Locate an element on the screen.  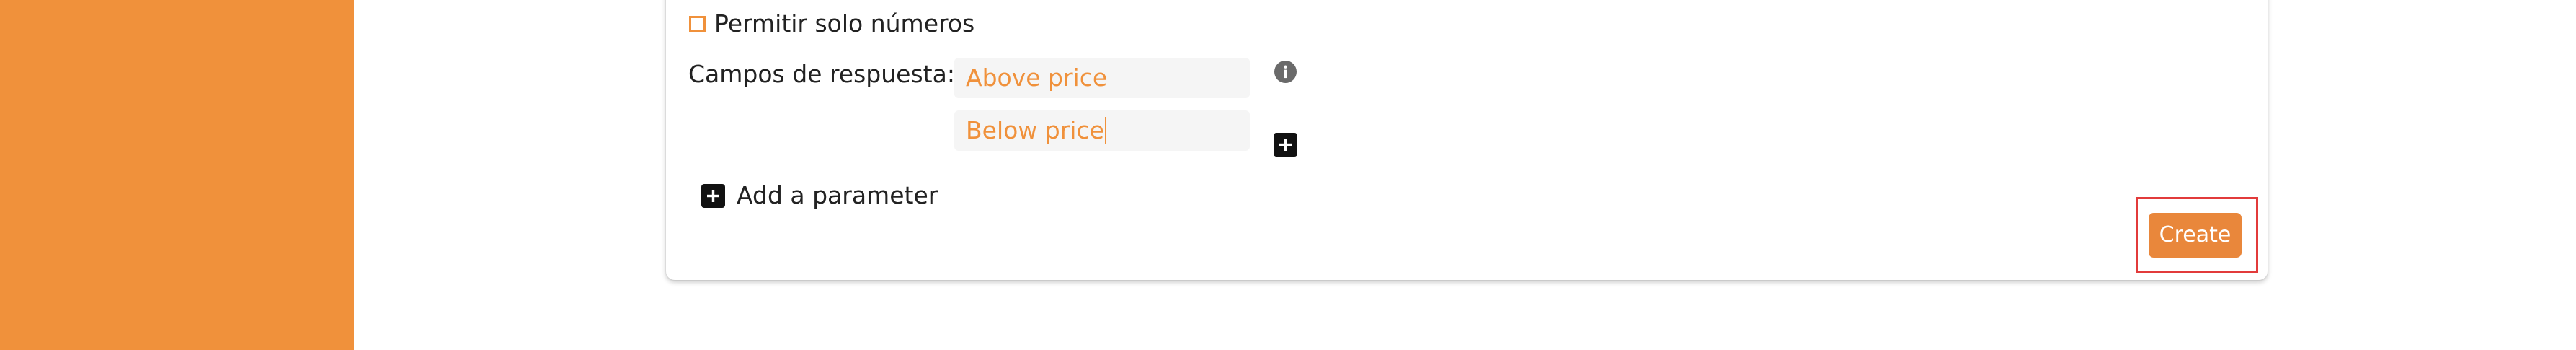
add-response-field-plus-icon is located at coordinates (1285, 145).